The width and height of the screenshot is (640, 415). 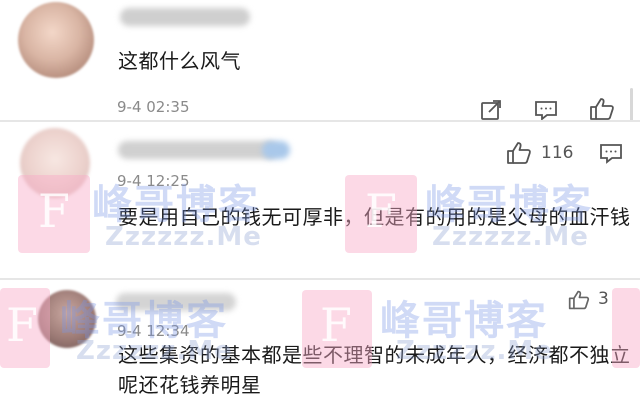 I want to click on user-badge-blurred, so click(x=276, y=150).